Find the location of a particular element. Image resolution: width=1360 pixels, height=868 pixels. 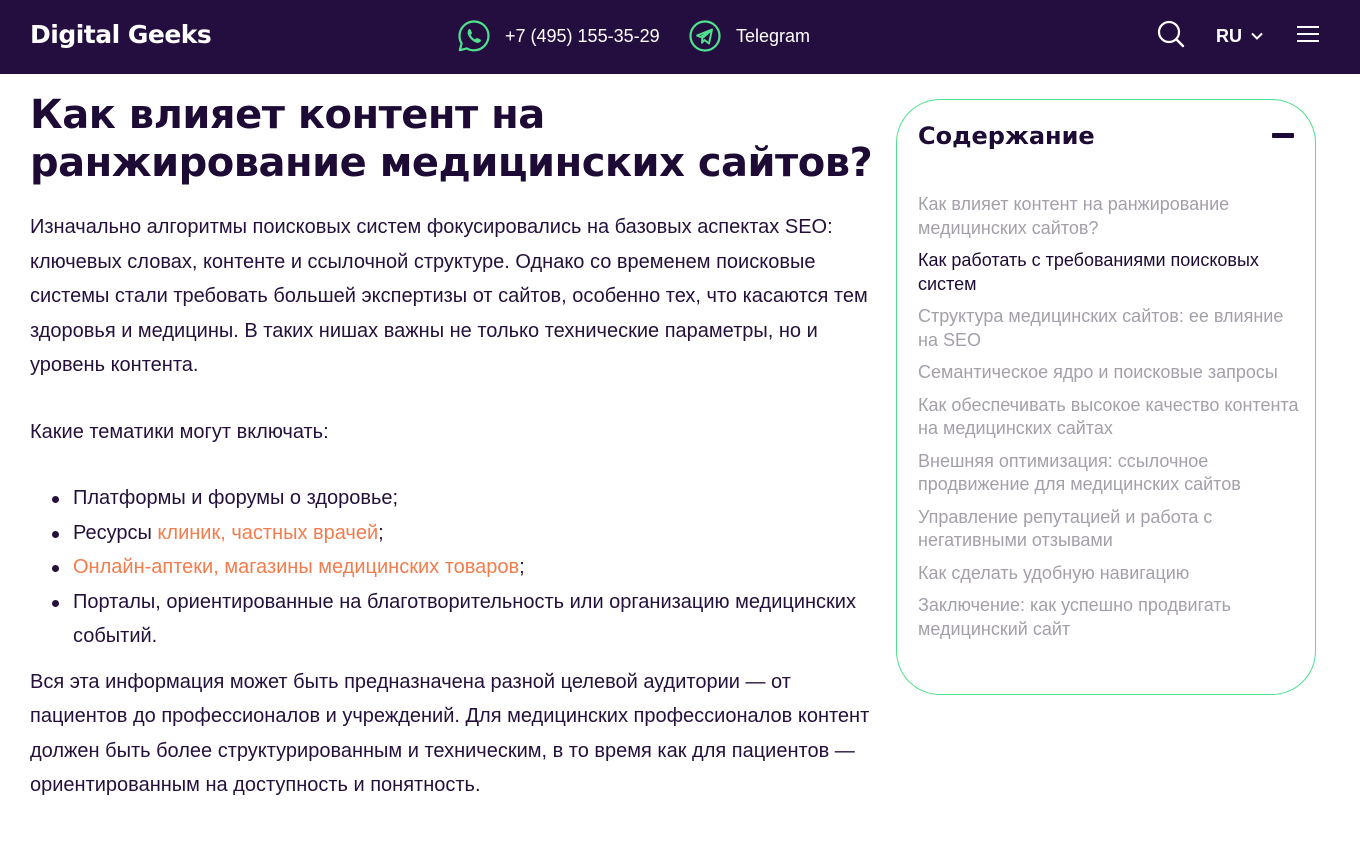

toc-item: Как сделать удобную навигацию is located at coordinates (1110, 574).